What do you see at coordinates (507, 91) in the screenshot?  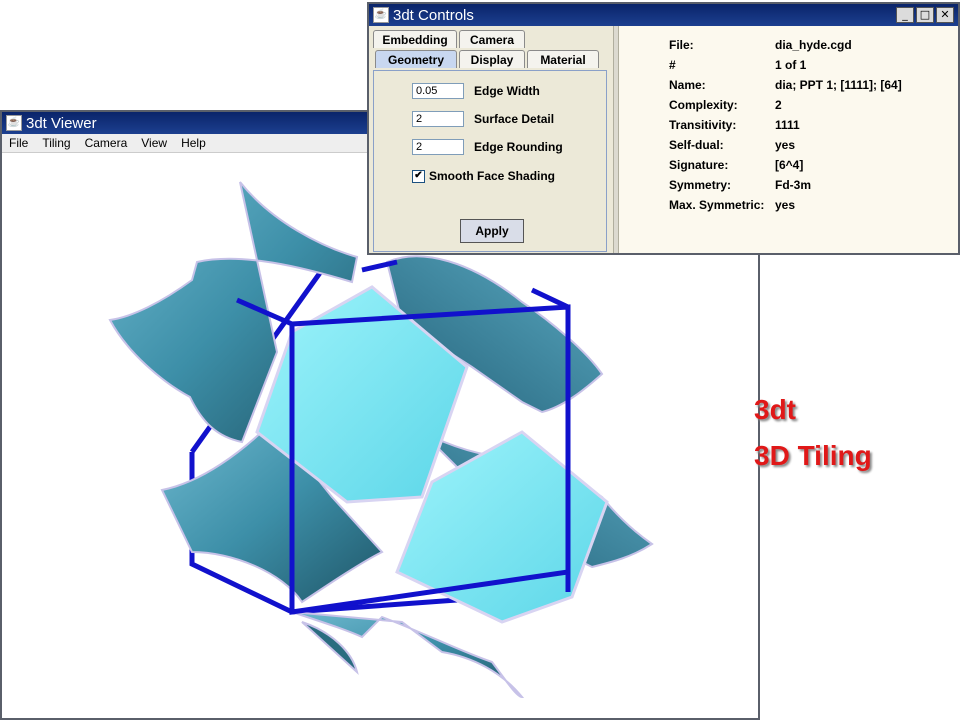 I see `edge-width-label: Edge Width` at bounding box center [507, 91].